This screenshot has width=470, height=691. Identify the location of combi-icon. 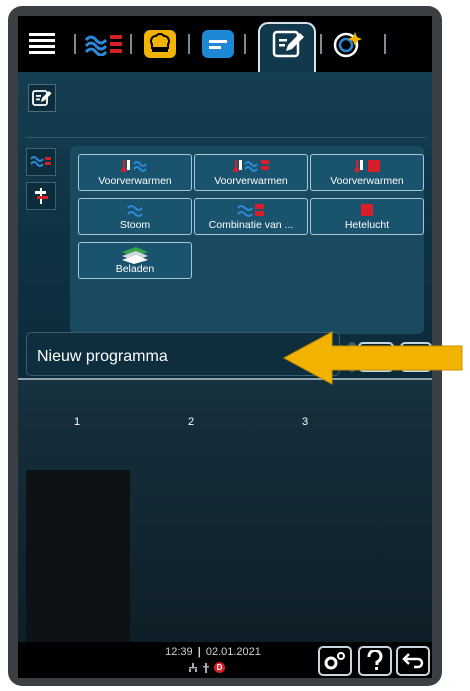
(250, 210).